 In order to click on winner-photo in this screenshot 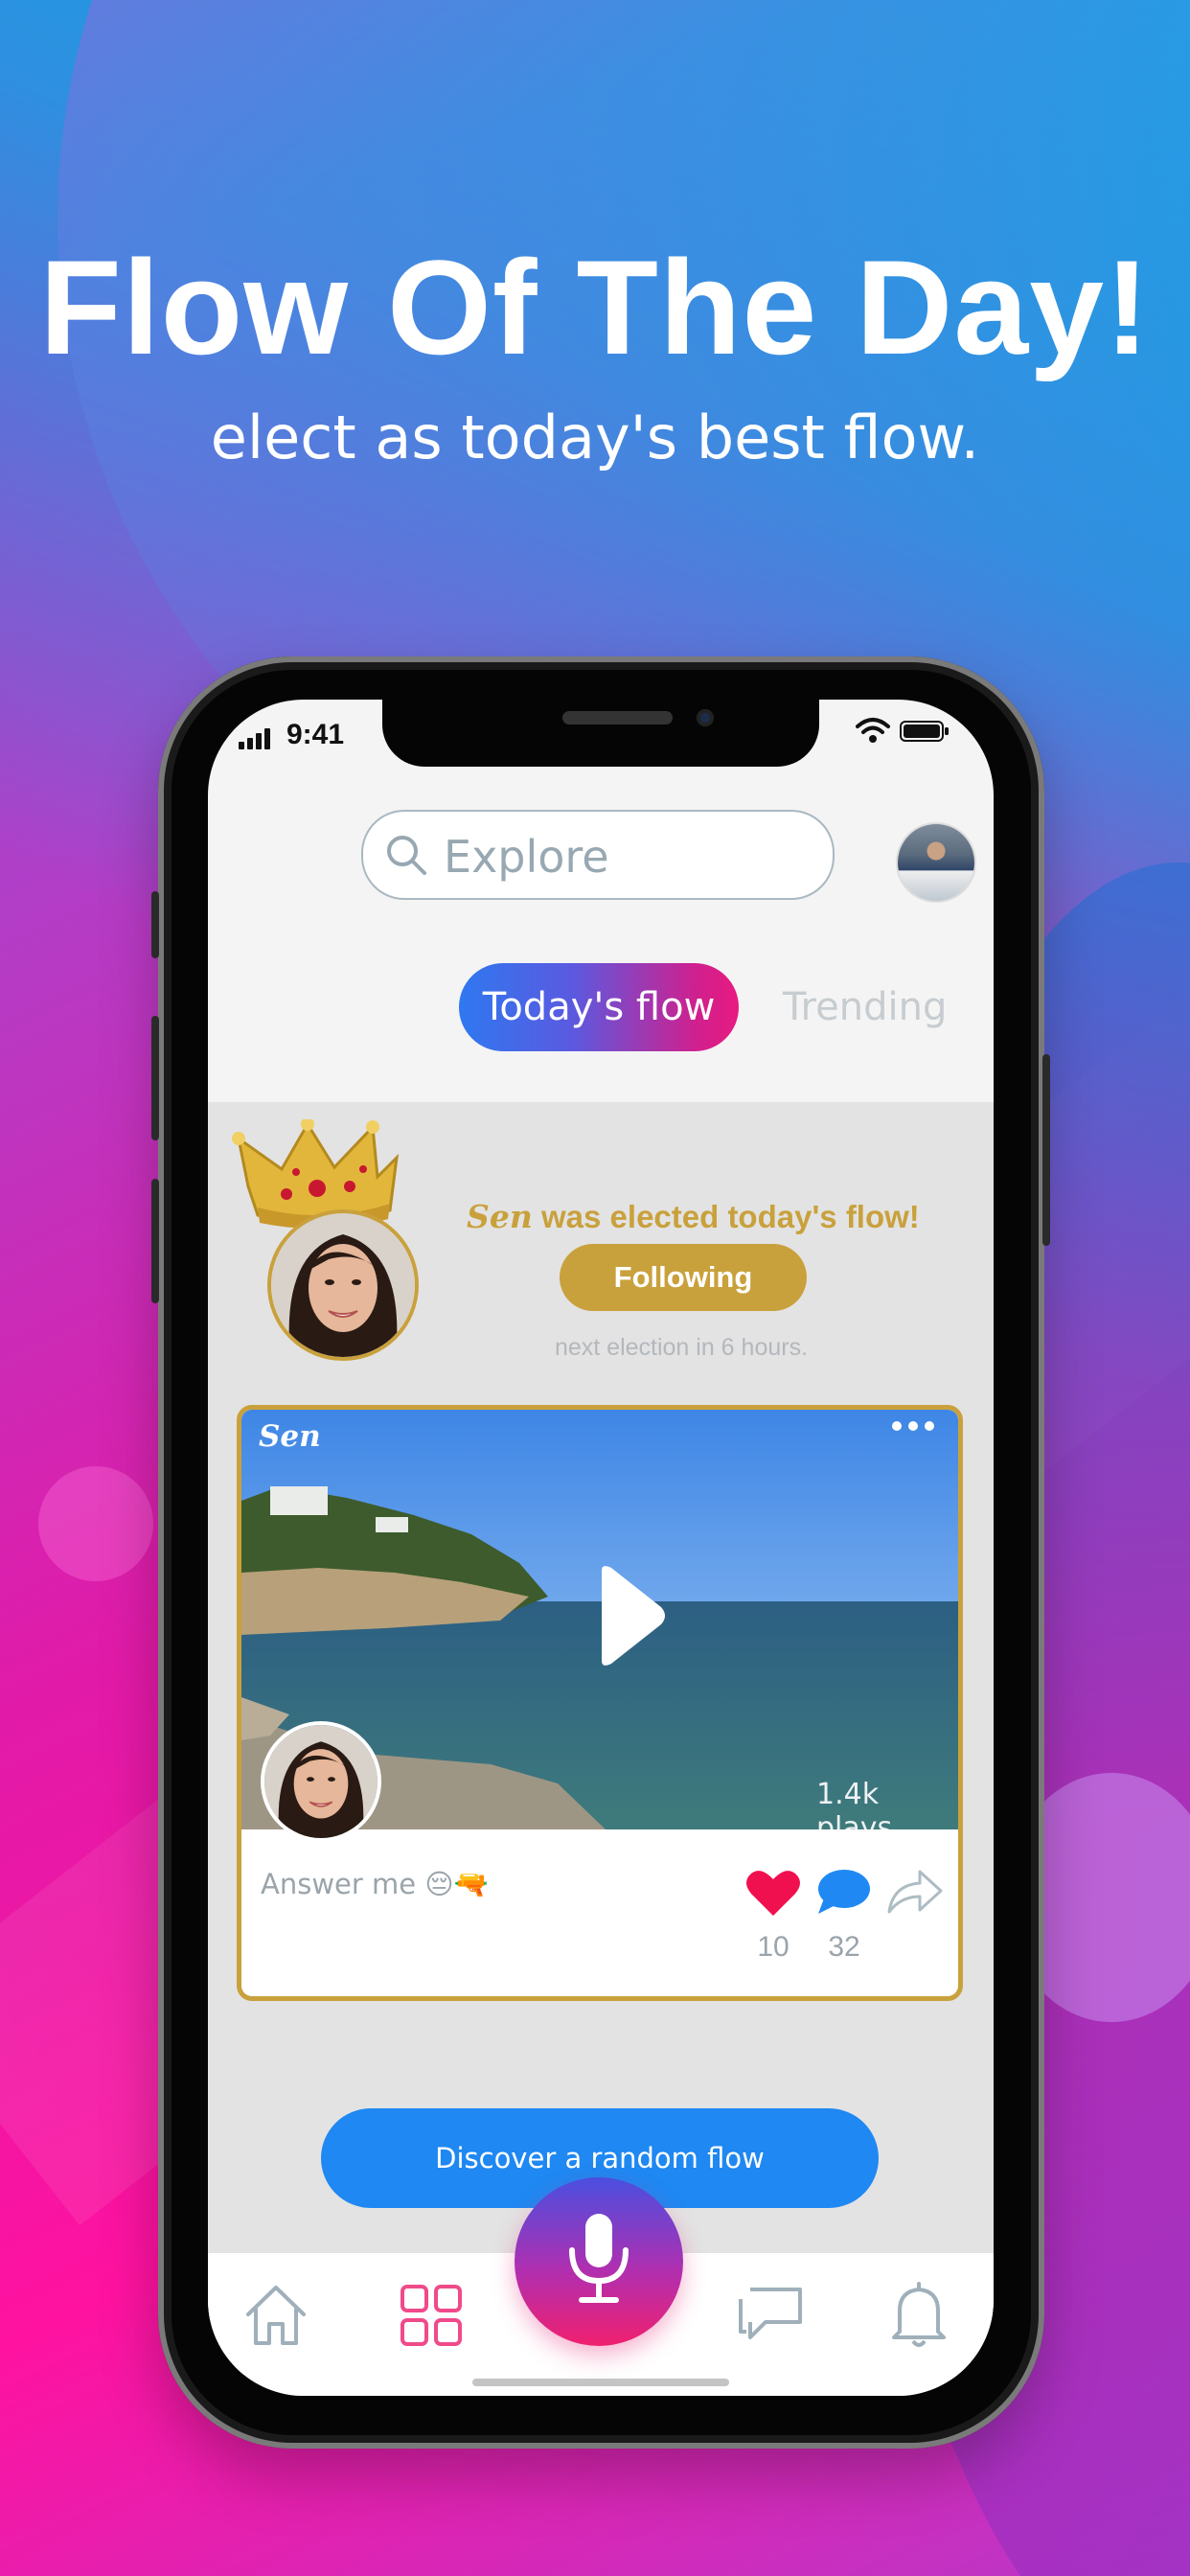, I will do `click(343, 1285)`.